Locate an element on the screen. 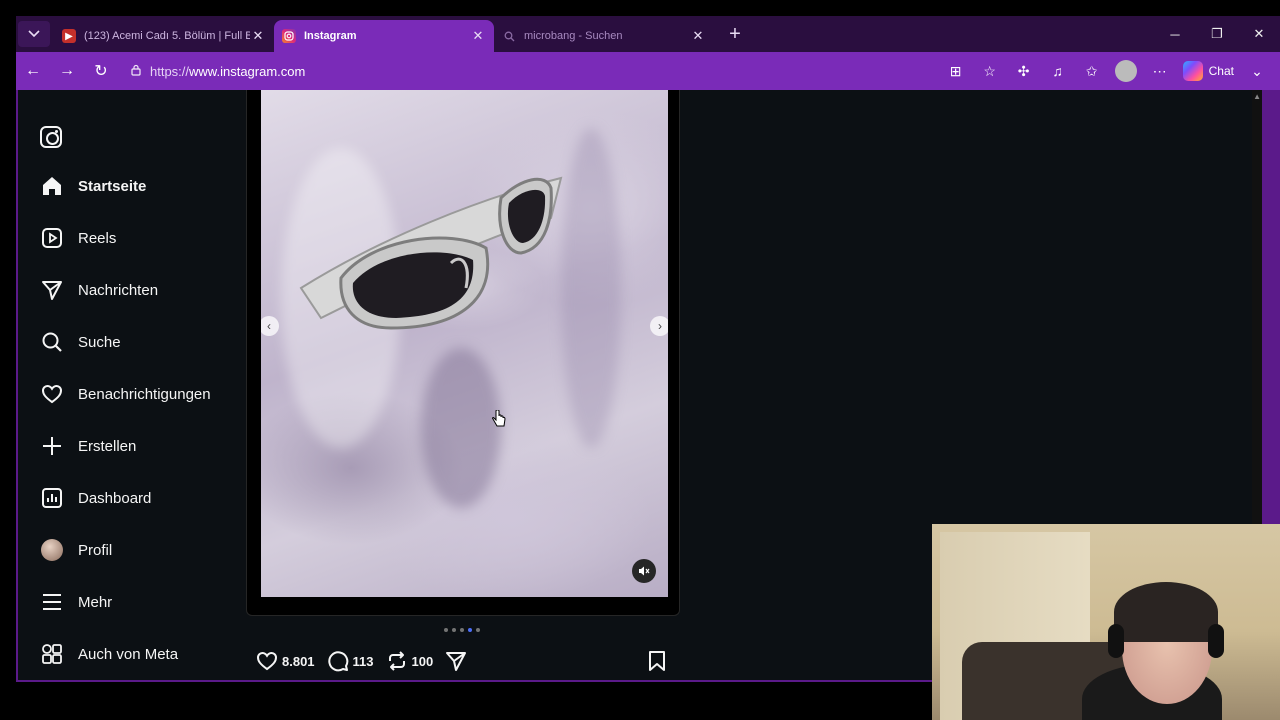 The image size is (1280, 720). repost-button: 100 is located at coordinates (410, 661).